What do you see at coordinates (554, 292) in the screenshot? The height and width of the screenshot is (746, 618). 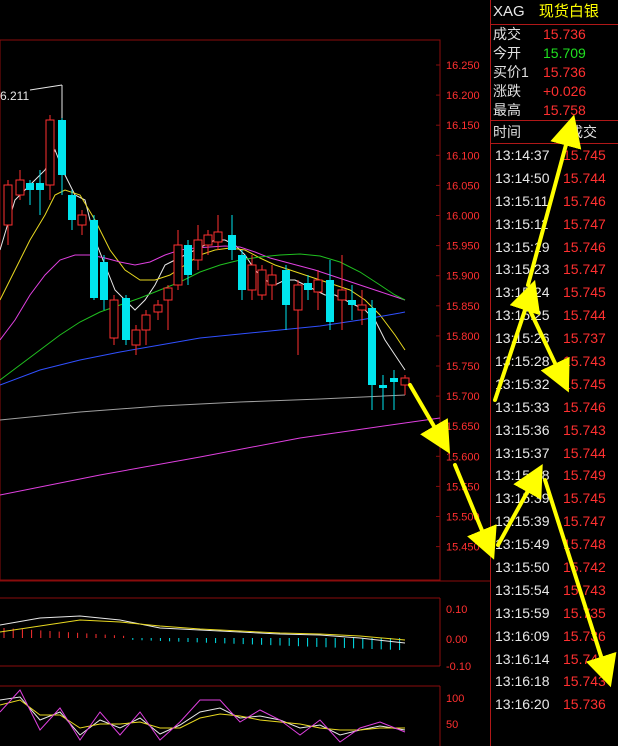 I see `tick-row: 13:15:24 15.745` at bounding box center [554, 292].